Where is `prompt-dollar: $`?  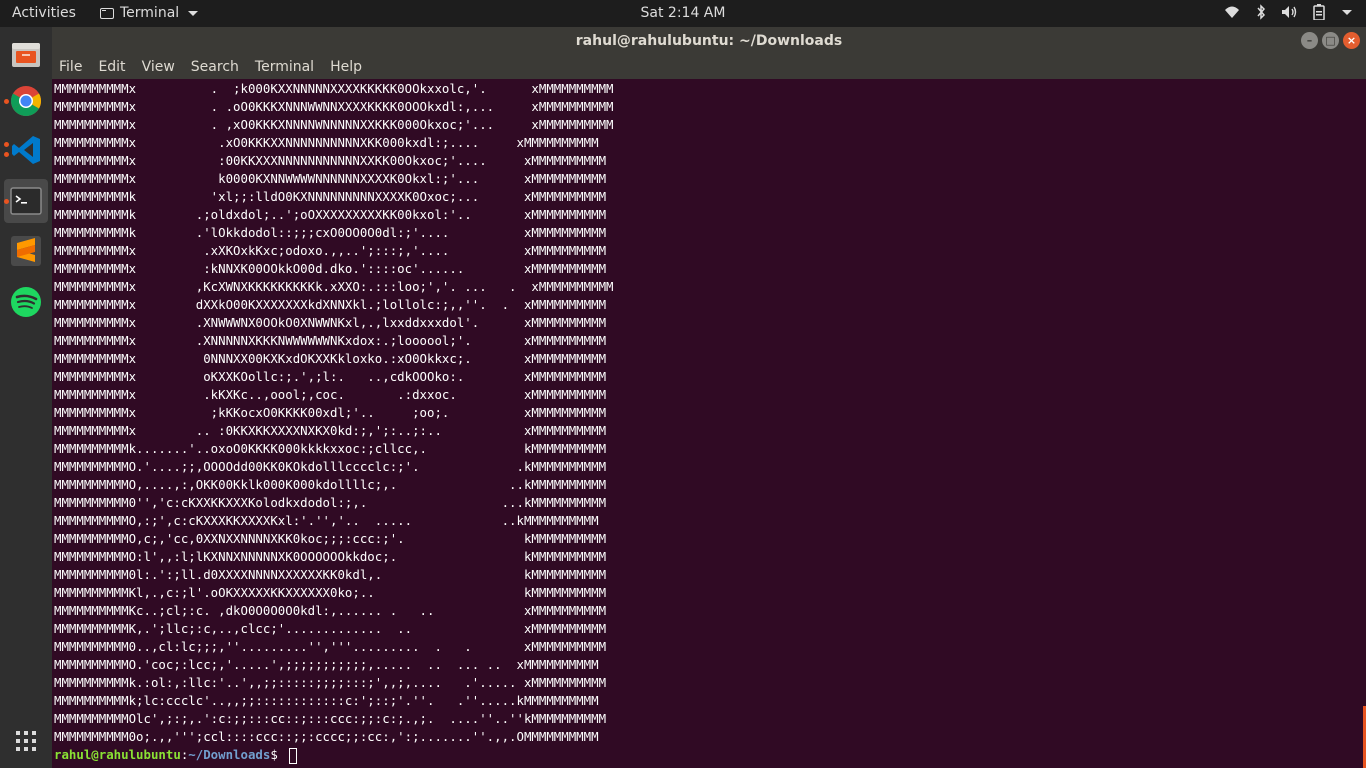
prompt-dollar: $ is located at coordinates (278, 754).